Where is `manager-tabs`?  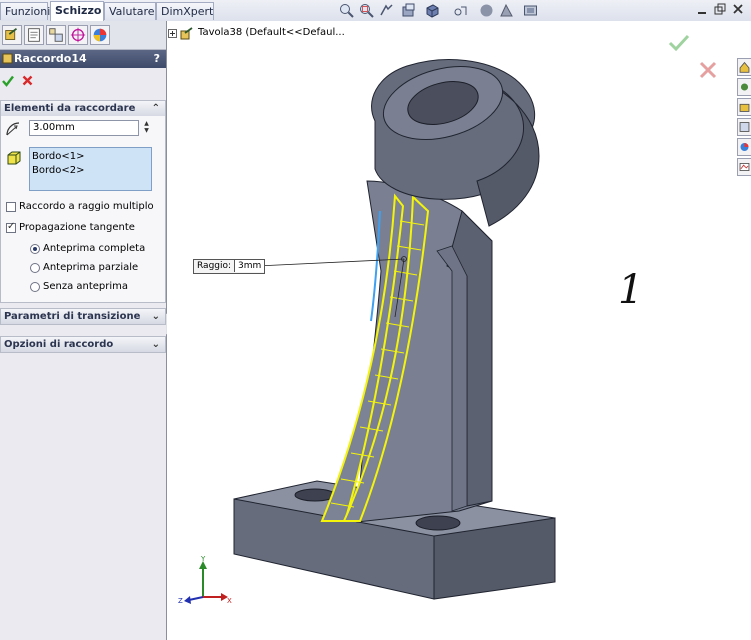
manager-tabs is located at coordinates (83, 35).